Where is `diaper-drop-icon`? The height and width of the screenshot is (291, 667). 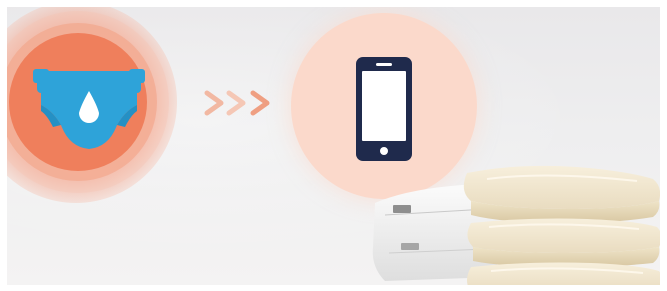
diaper-drop-icon is located at coordinates (89, 109).